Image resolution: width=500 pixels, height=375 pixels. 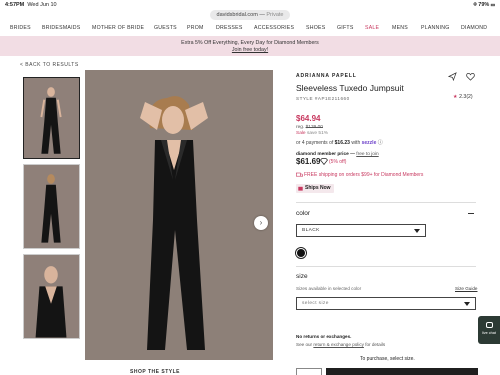 I want to click on nav-item-planning: PLANNING, so click(x=435, y=28).